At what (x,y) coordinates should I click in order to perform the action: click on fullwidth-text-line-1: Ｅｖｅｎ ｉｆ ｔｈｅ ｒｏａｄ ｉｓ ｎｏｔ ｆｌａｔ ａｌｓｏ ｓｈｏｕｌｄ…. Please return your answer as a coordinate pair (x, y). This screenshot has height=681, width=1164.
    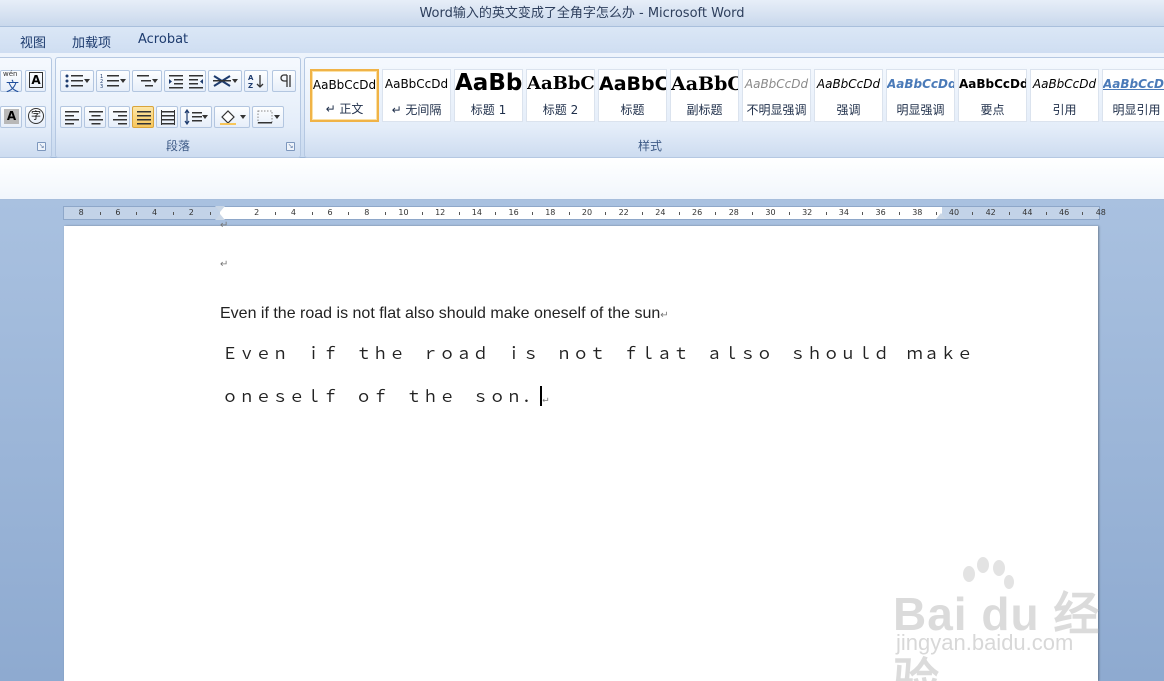
    Looking at the image, I should click on (598, 352).